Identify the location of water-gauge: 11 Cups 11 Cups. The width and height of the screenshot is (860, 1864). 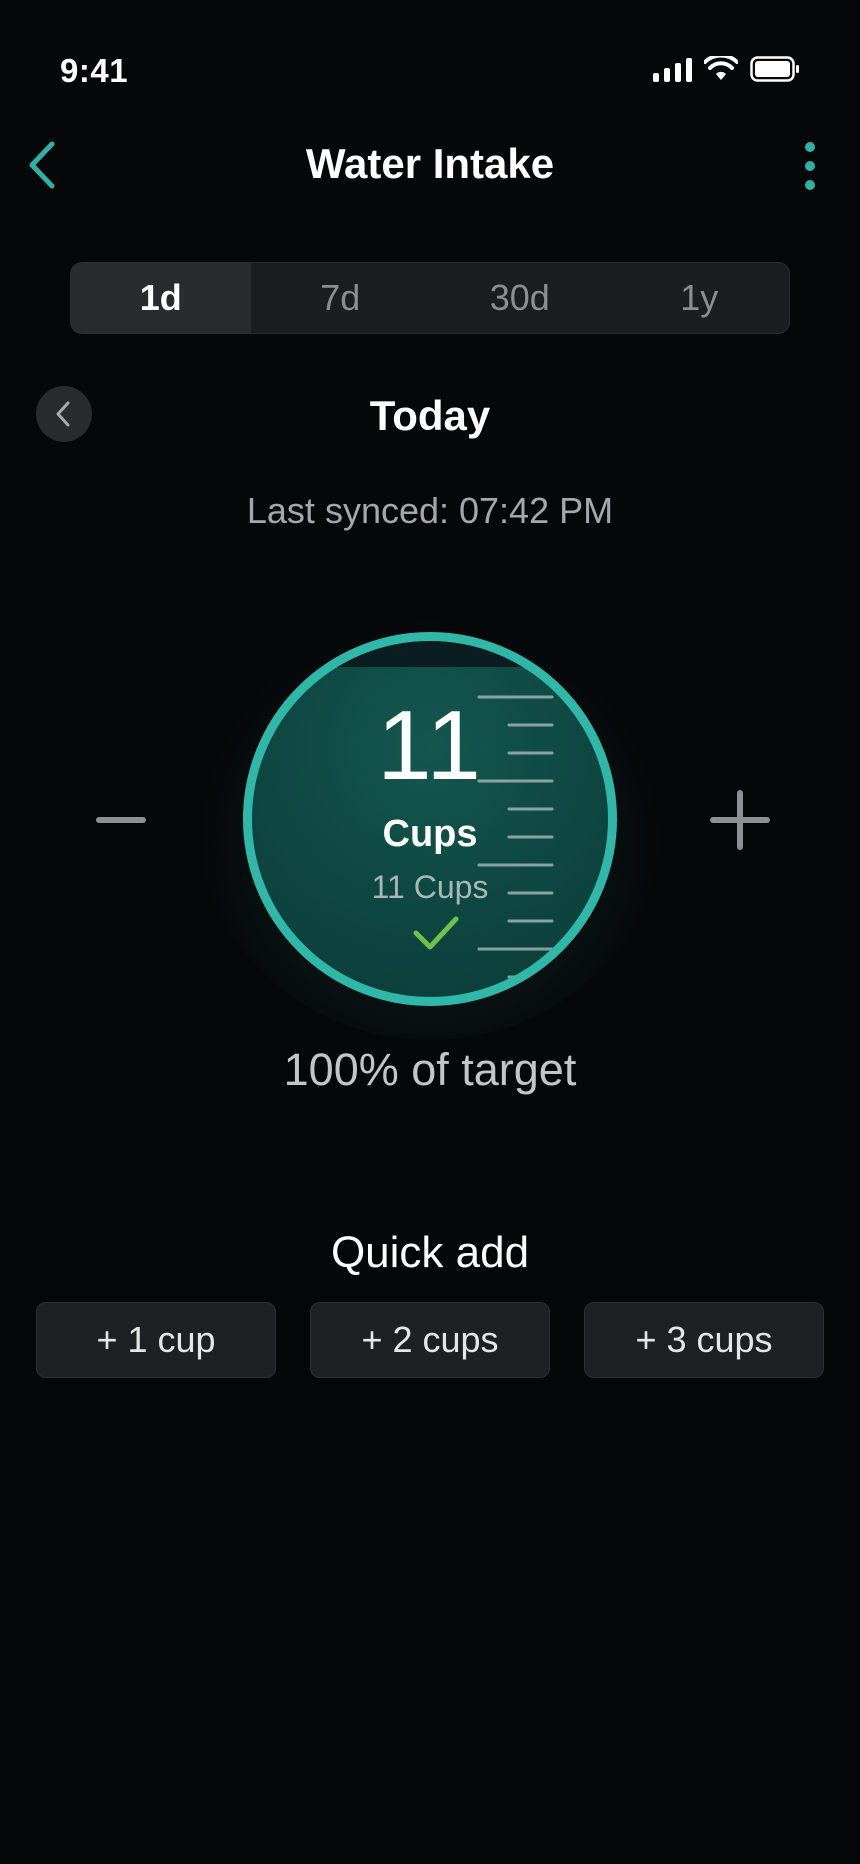
(430, 819).